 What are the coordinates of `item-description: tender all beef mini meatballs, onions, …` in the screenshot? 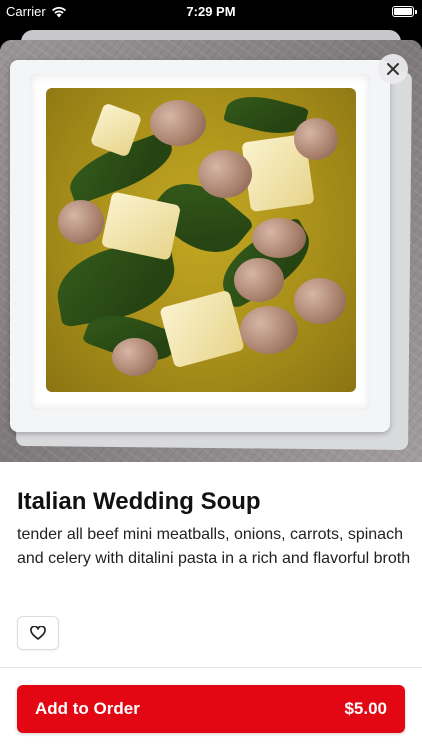 It's located at (214, 546).